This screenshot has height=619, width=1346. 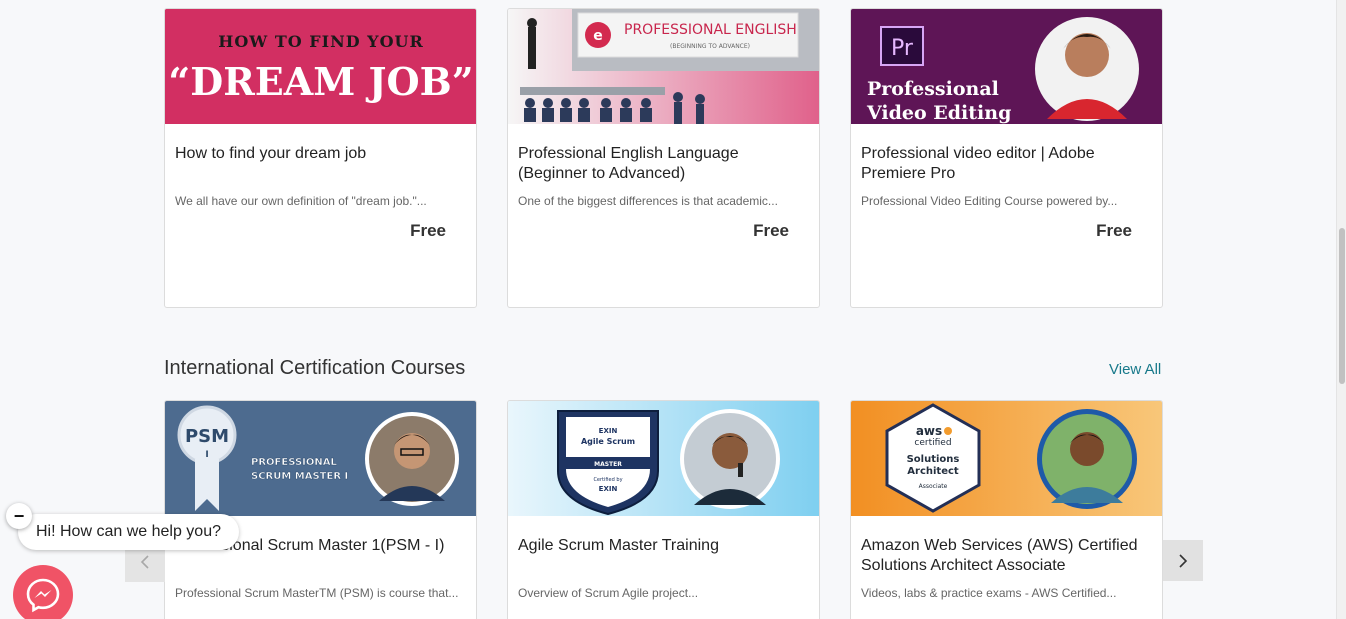 I want to click on thumb-line: PROFESSIONAL, so click(x=294, y=462).